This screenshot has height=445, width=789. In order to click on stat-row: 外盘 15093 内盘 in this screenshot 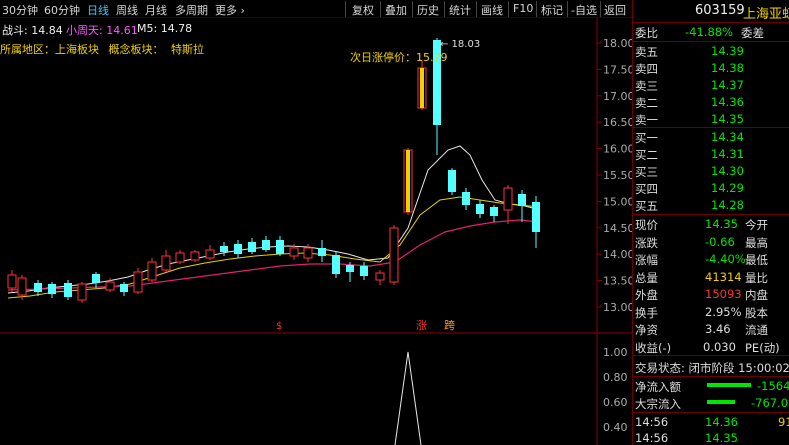, I will do `click(711, 294)`.